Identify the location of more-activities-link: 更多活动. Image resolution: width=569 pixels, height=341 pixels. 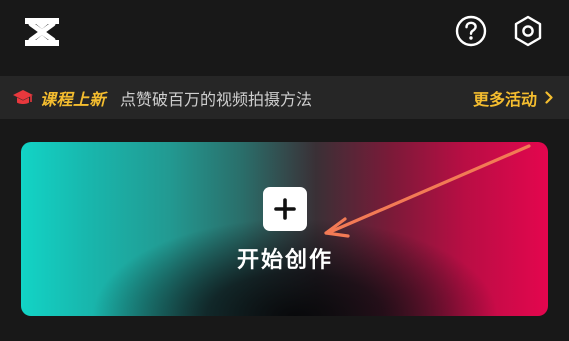
(513, 98).